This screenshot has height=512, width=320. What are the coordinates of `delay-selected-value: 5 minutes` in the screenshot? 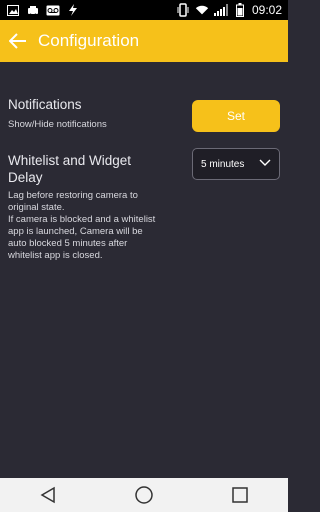 It's located at (223, 164).